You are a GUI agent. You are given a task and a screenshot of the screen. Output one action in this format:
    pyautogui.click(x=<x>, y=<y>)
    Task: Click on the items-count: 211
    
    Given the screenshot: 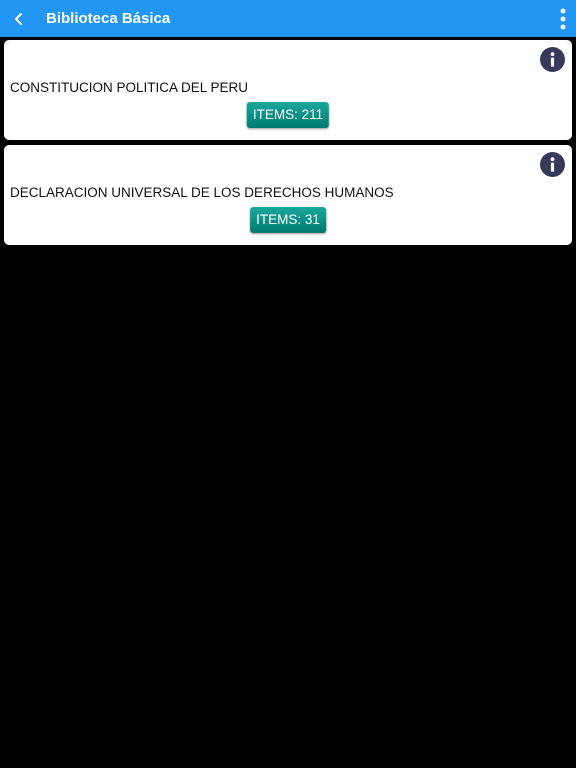 What is the action you would take?
    pyautogui.click(x=312, y=114)
    